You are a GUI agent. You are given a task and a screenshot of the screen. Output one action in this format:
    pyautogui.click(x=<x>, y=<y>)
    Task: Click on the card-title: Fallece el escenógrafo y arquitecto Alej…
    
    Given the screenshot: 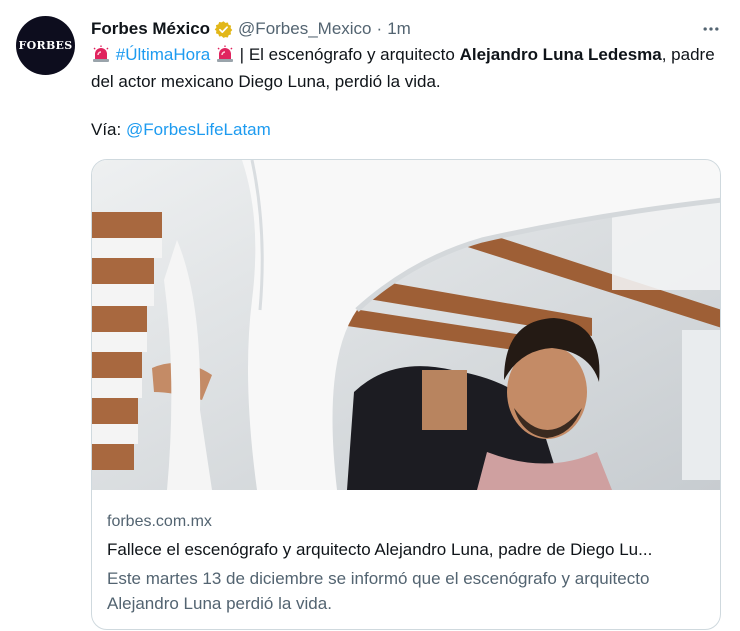 What is the action you would take?
    pyautogui.click(x=407, y=550)
    